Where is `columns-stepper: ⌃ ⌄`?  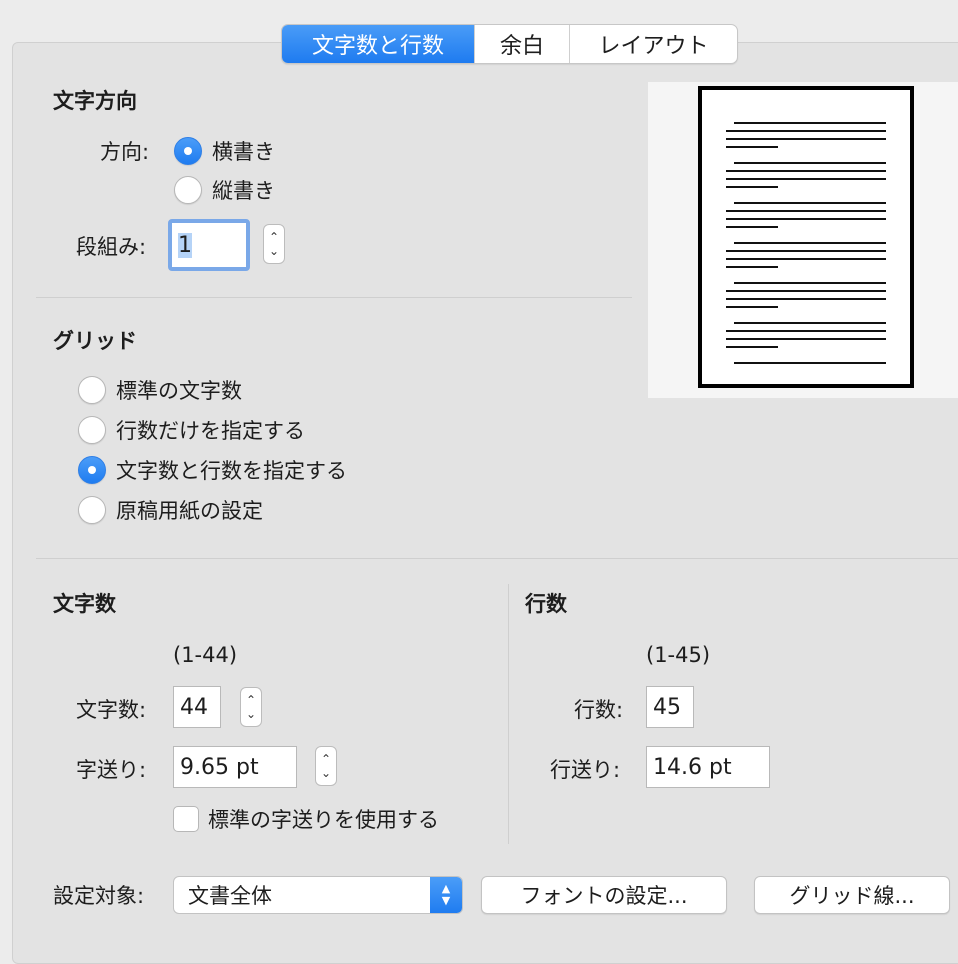
columns-stepper: ⌃ ⌄ is located at coordinates (274, 244).